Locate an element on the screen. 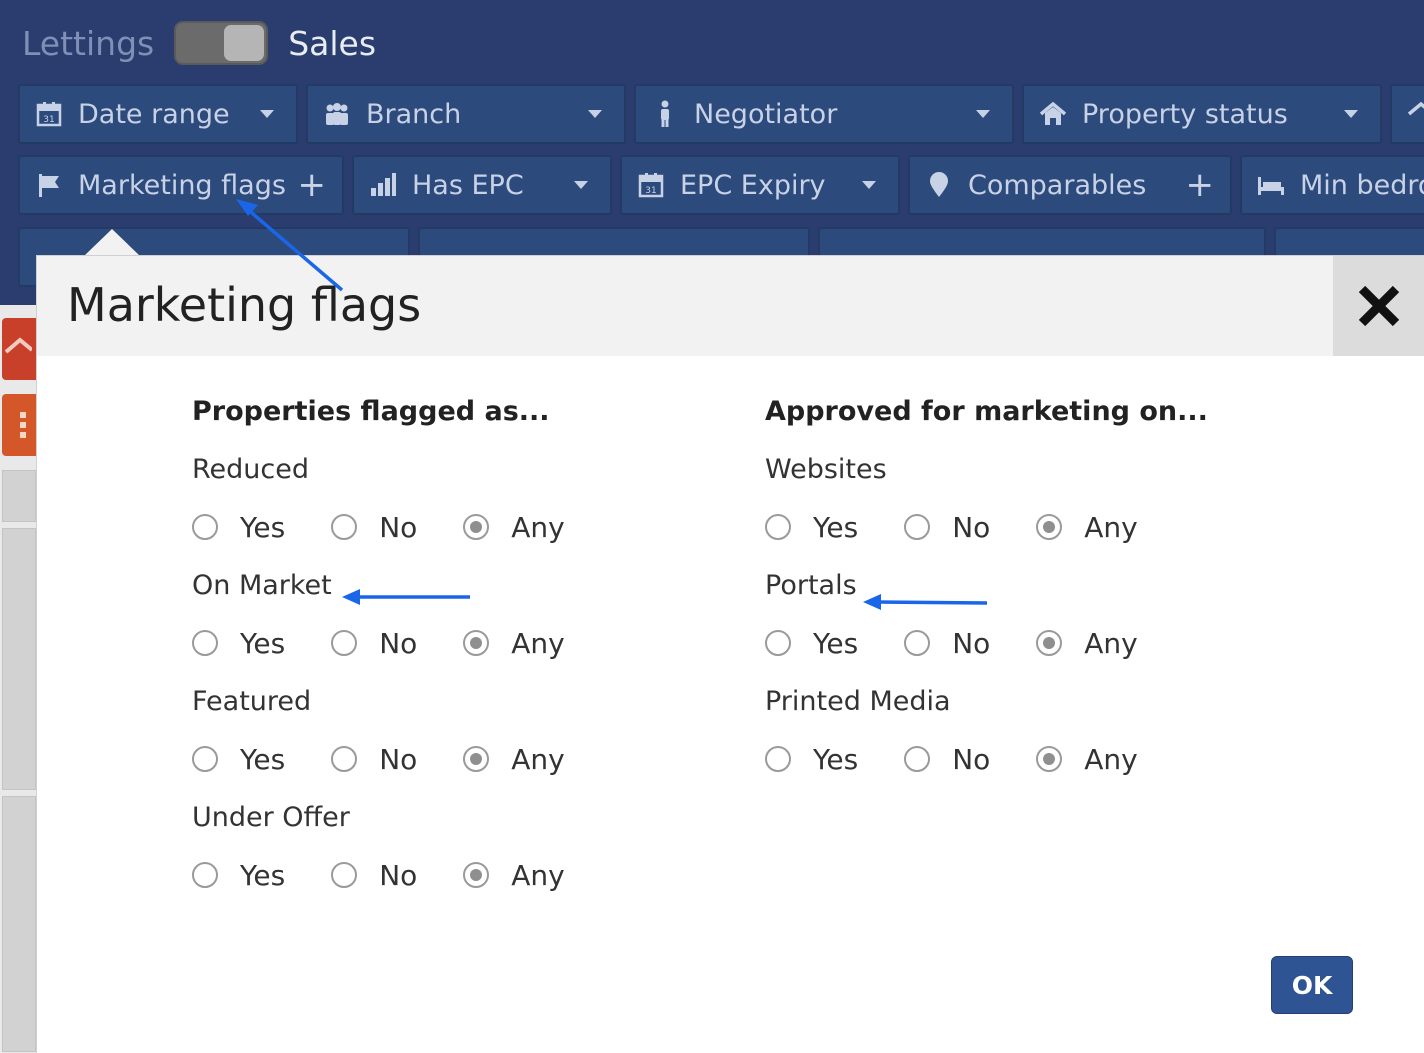  radio-portals-no: No is located at coordinates (947, 643).